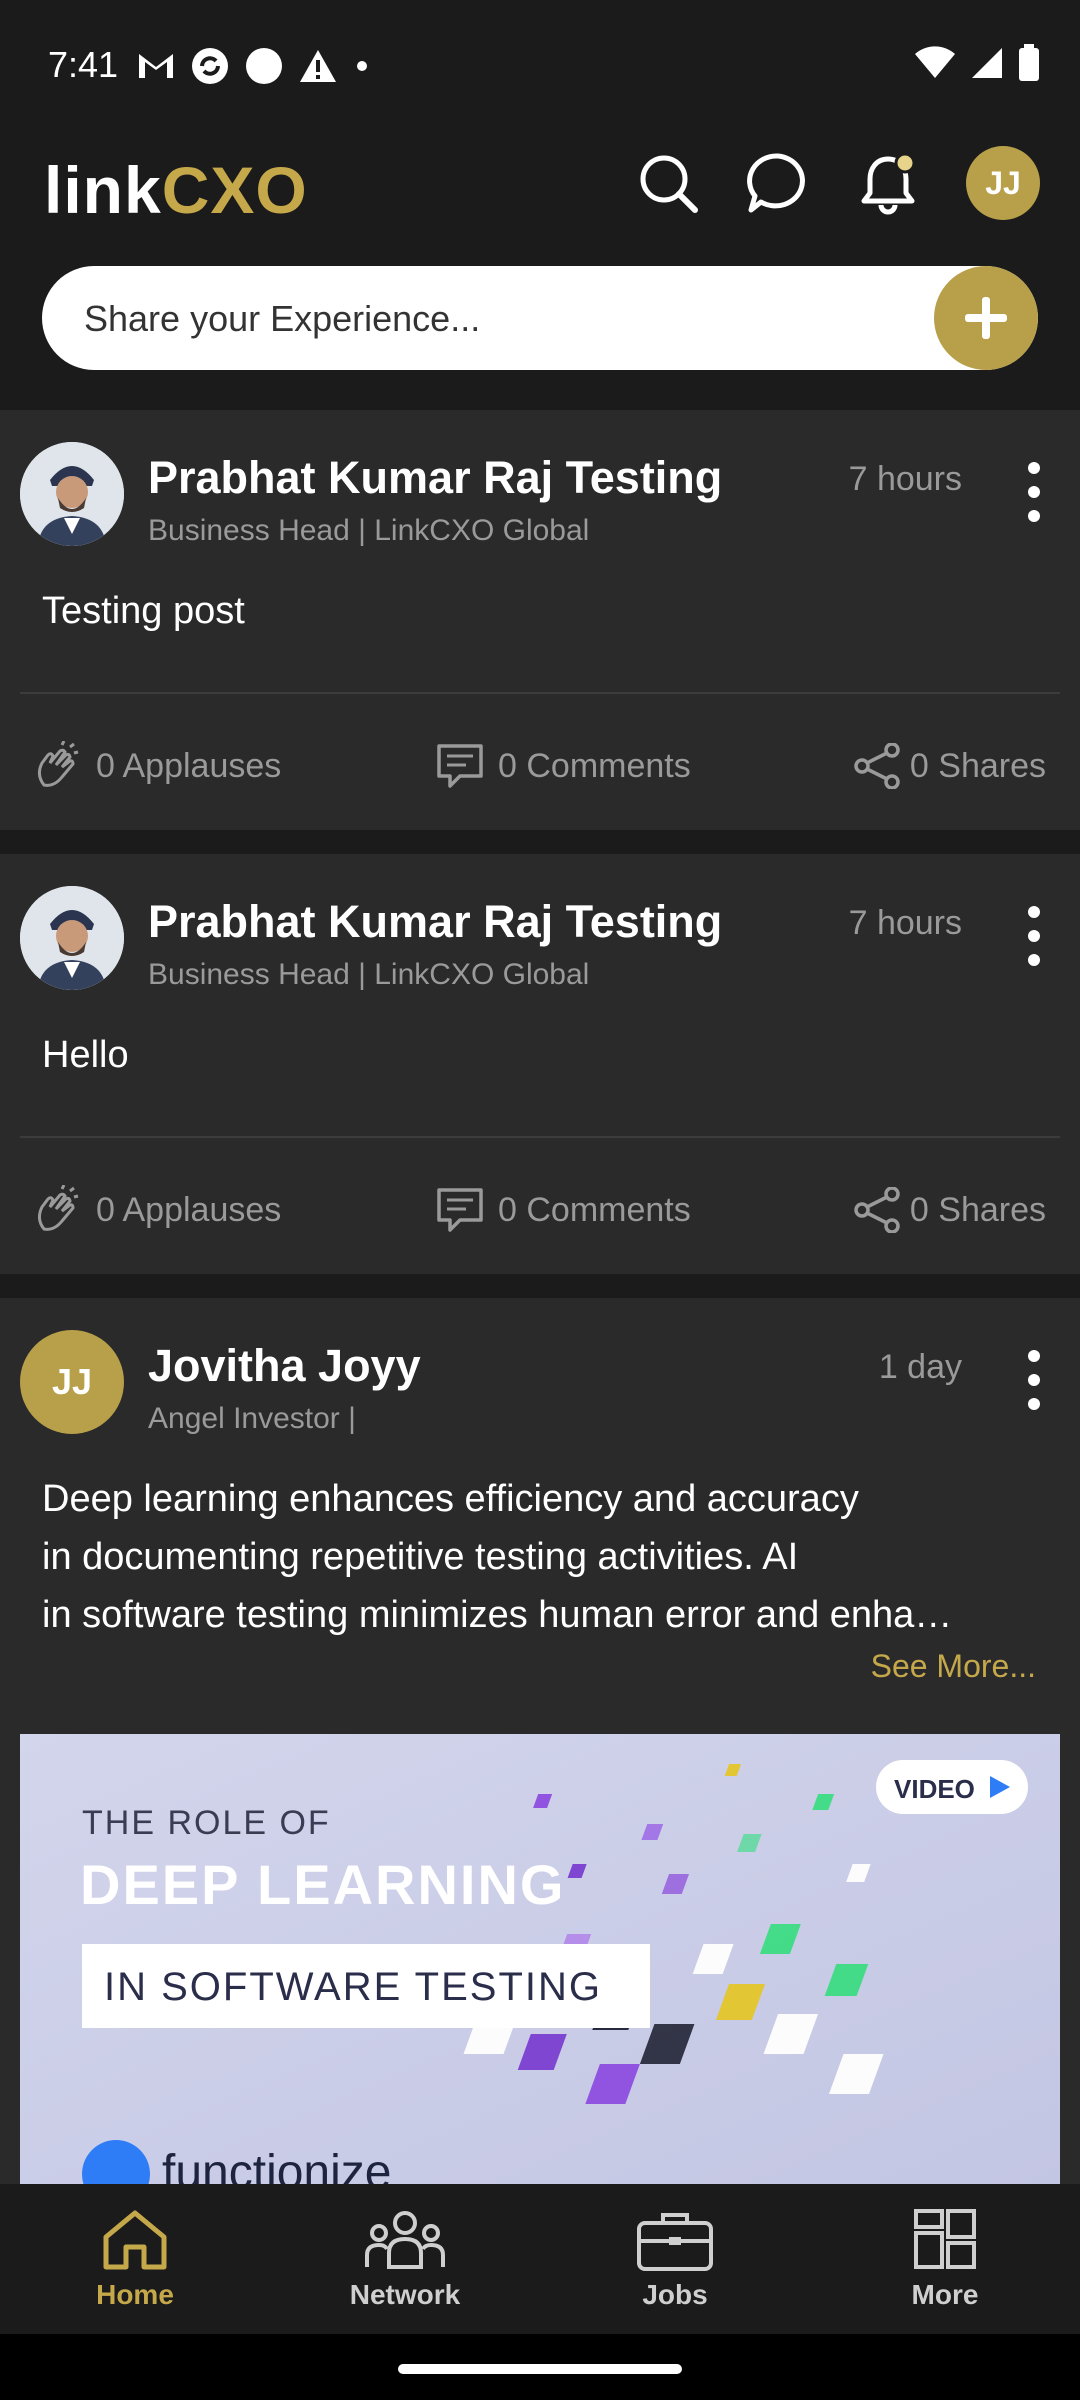  I want to click on notification-icons, so click(254, 66).